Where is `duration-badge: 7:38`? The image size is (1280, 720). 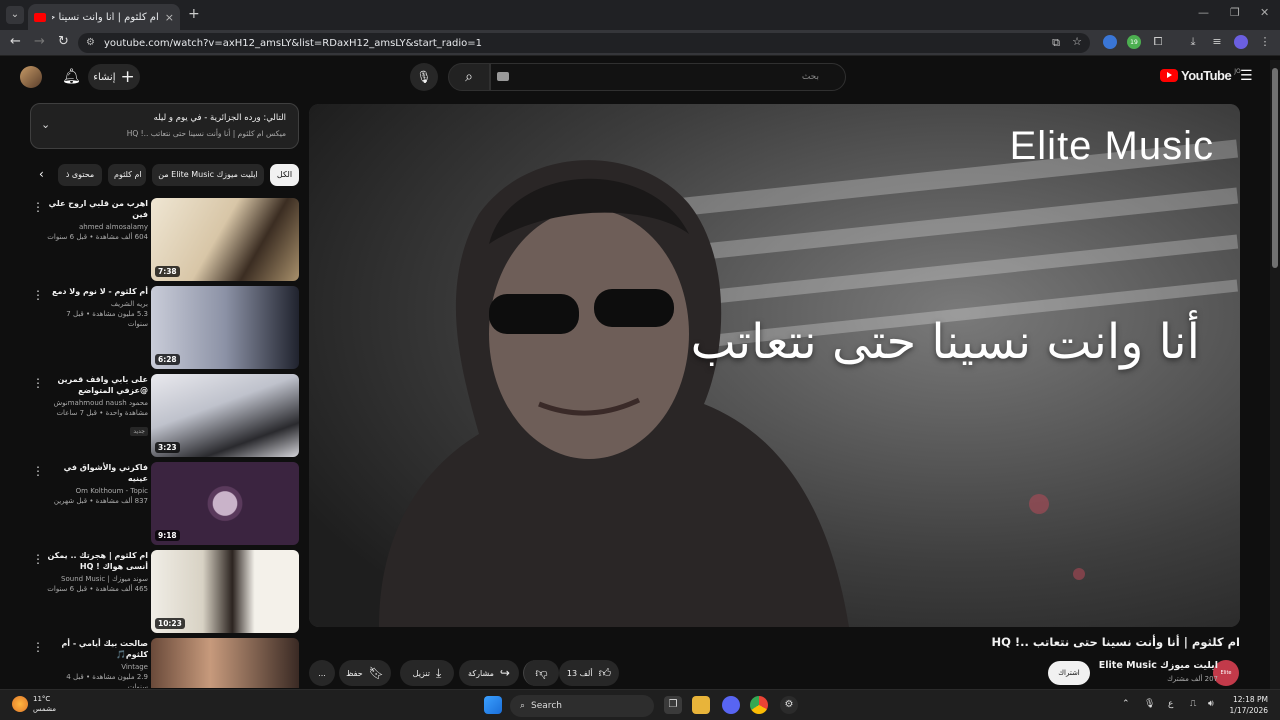
duration-badge: 7:38 is located at coordinates (167, 271).